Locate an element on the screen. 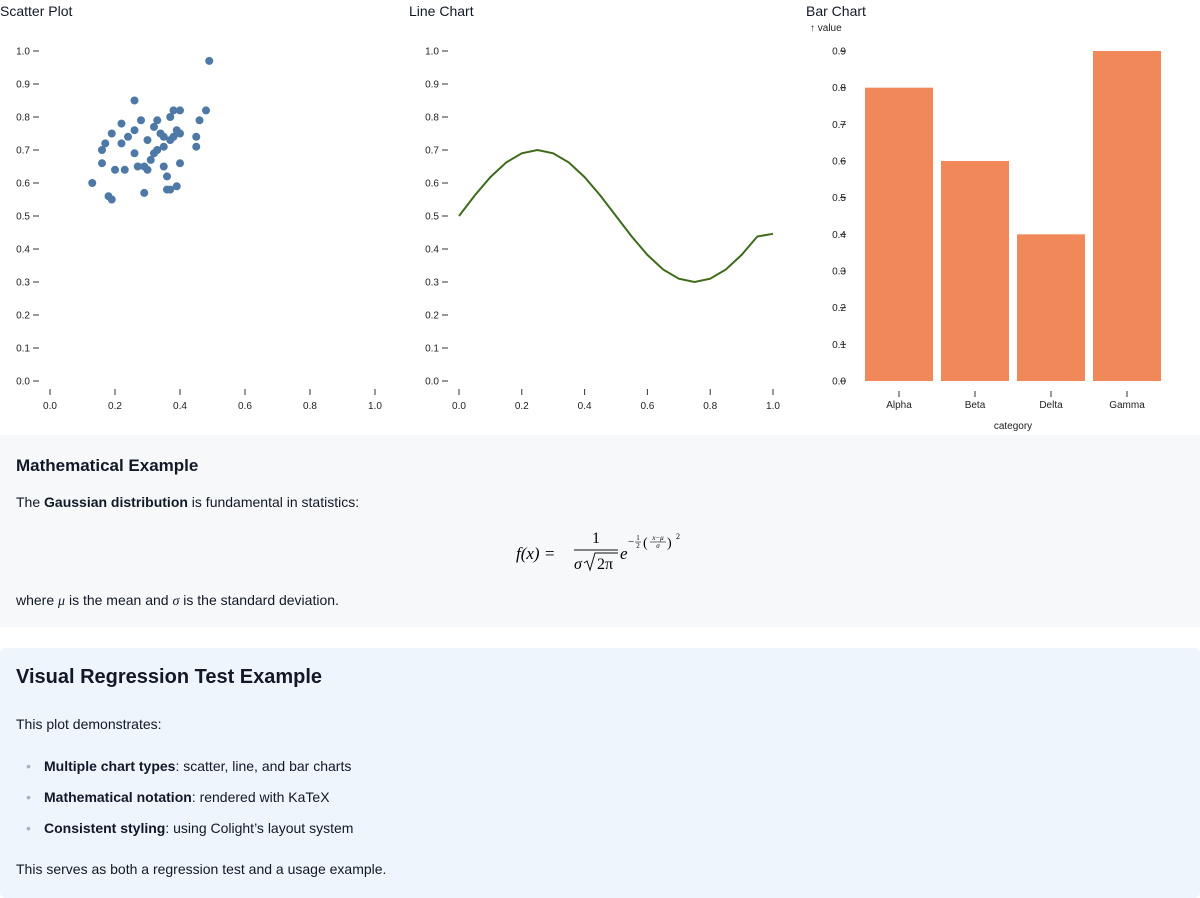 Image resolution: width=1200 pixels, height=898 pixels. math-intro-bold: Gaussian distribution is located at coordinates (116, 502).